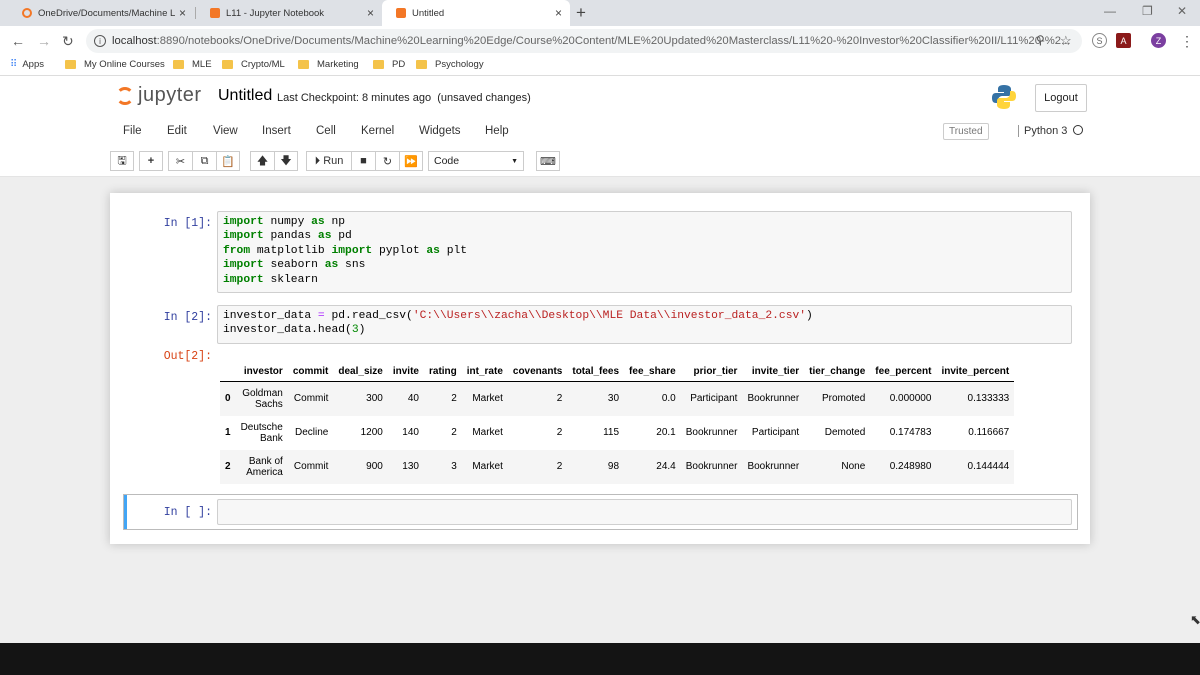  I want to click on input-prompt: In [2]:, so click(187, 317).